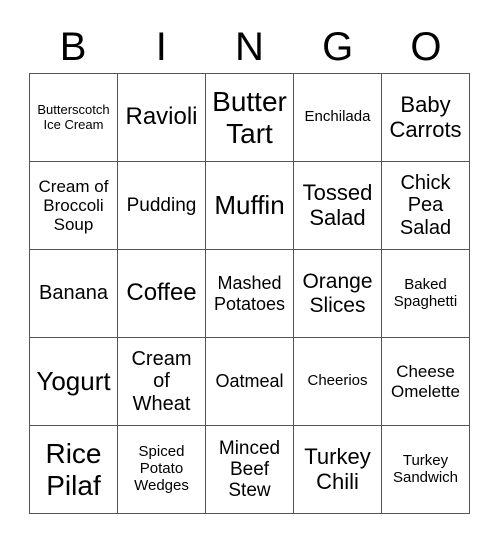  I want to click on bingo-cell: Minced Beef Stew, so click(250, 470).